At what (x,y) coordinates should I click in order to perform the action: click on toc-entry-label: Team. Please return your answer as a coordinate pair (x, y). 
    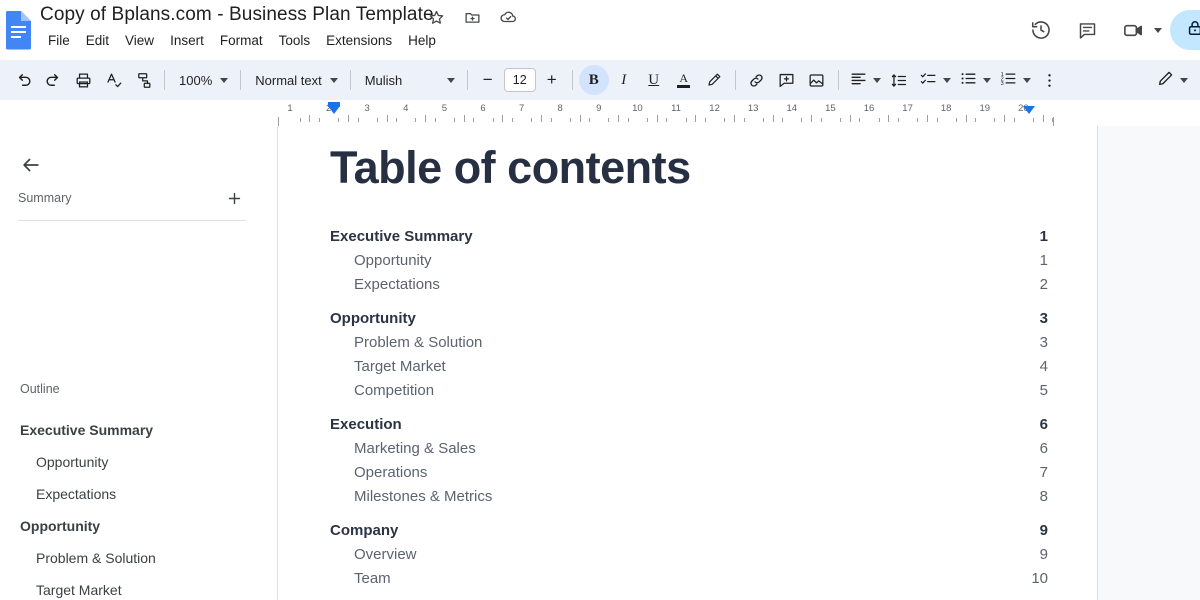
    Looking at the image, I should click on (372, 578).